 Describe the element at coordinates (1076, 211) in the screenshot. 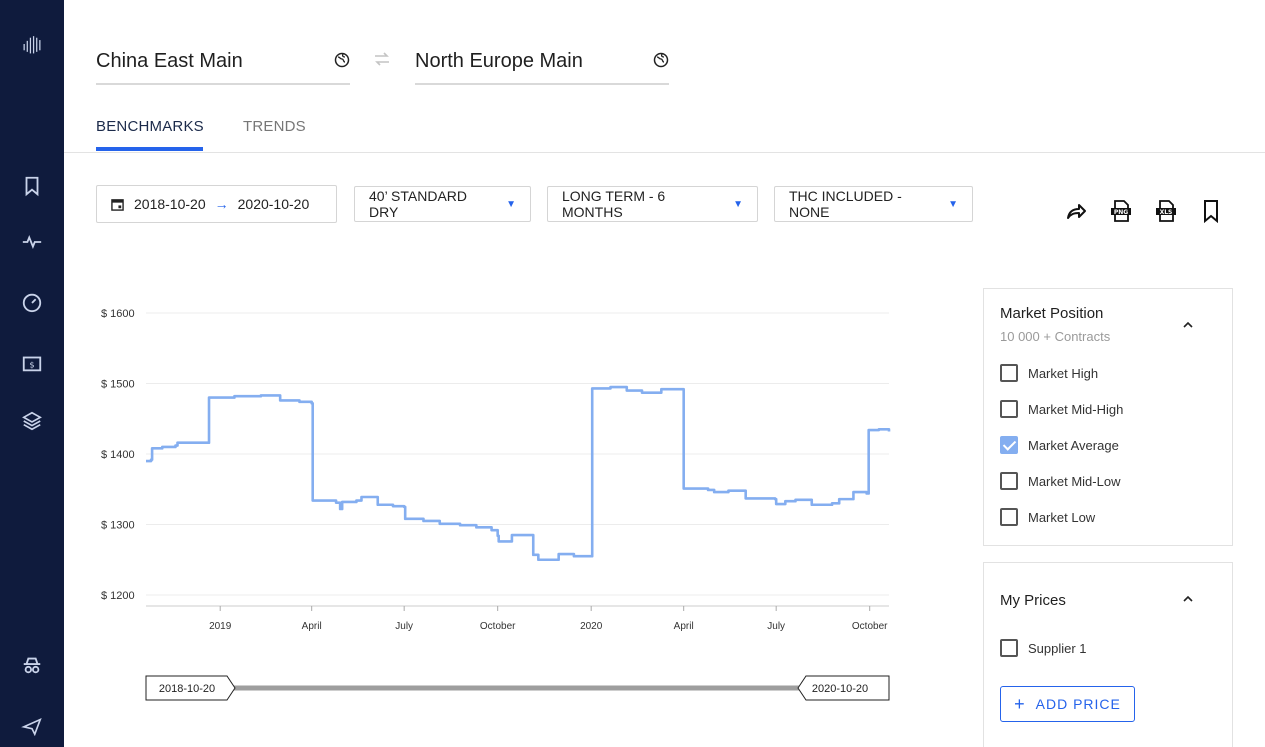

I see `share-icon` at that location.